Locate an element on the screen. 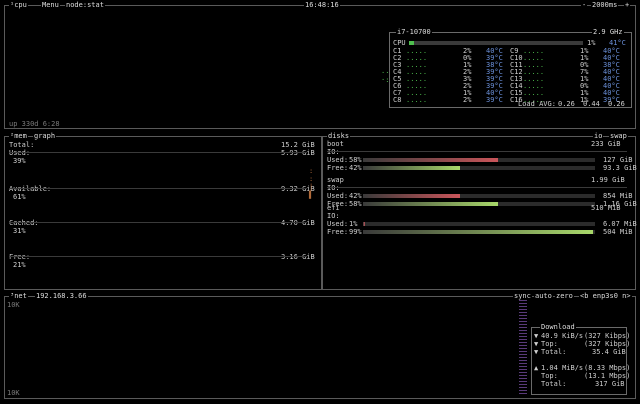 Image resolution: width=640 pixels, height=404 pixels. load-avg-1: 0.26 is located at coordinates (566, 104).